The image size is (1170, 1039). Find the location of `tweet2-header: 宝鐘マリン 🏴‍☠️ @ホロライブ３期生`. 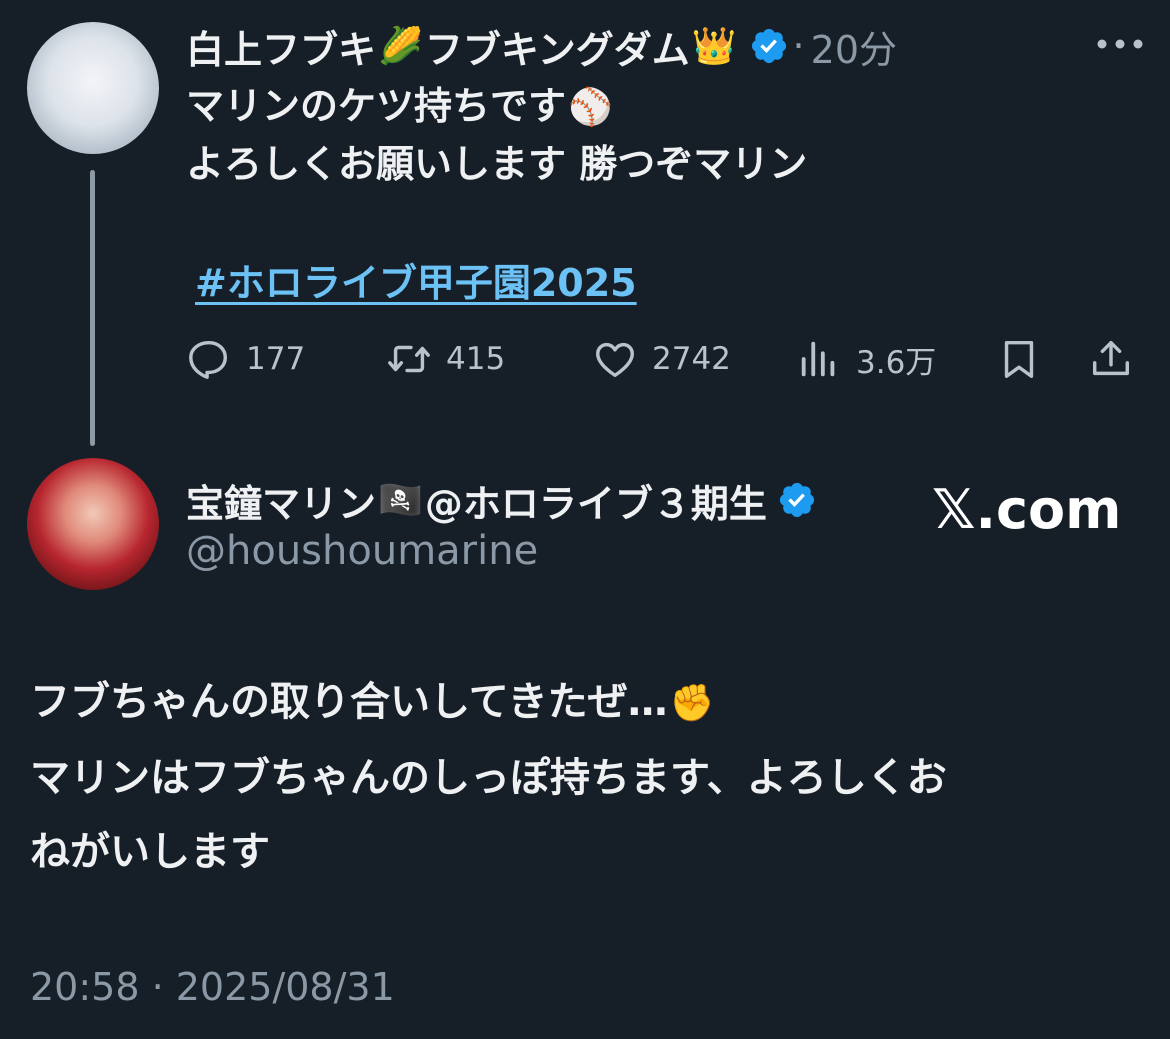

tweet2-header: 宝鐘マリン 🏴‍☠️ @ホロライブ３期生 is located at coordinates (501, 500).